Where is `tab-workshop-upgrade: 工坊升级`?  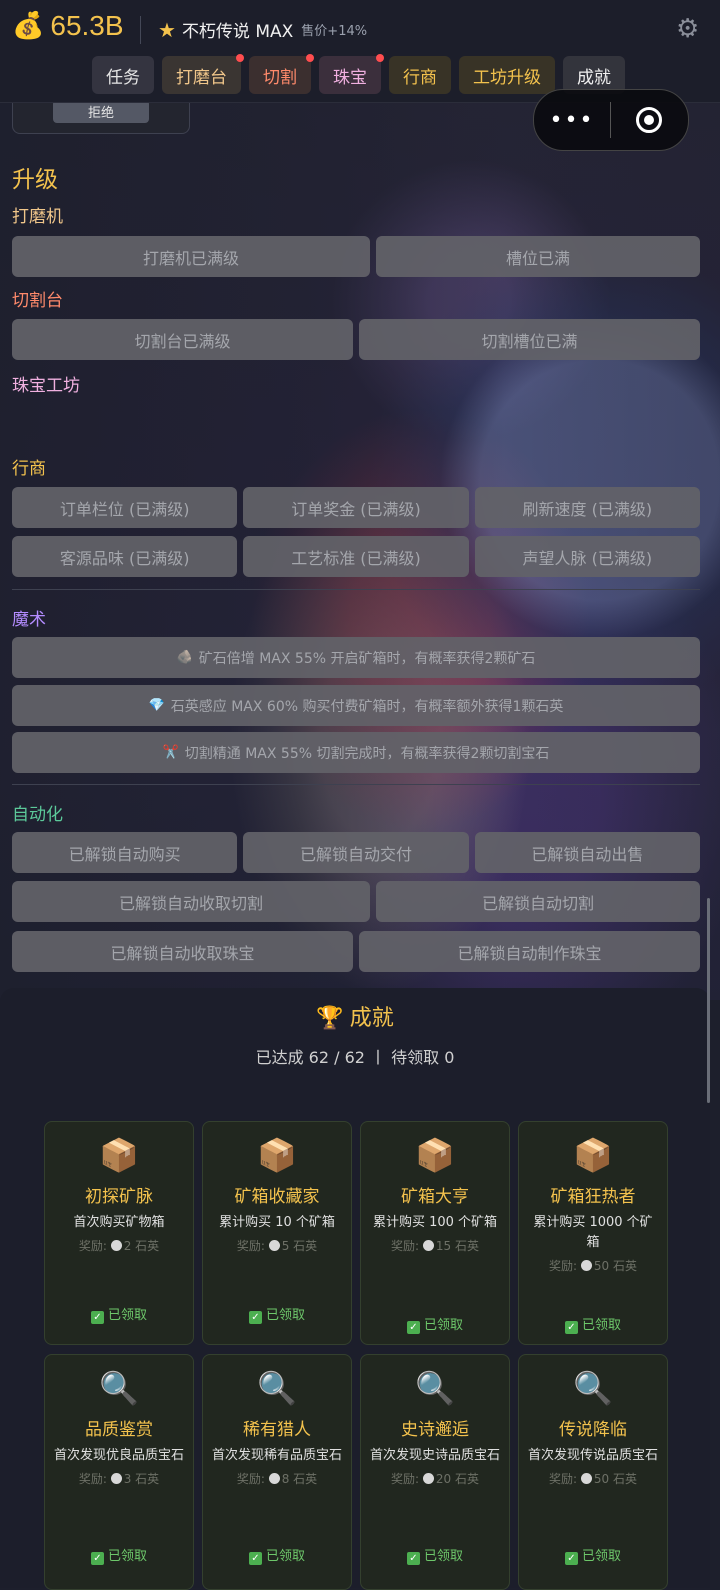 tab-workshop-upgrade: 工坊升级 is located at coordinates (507, 75).